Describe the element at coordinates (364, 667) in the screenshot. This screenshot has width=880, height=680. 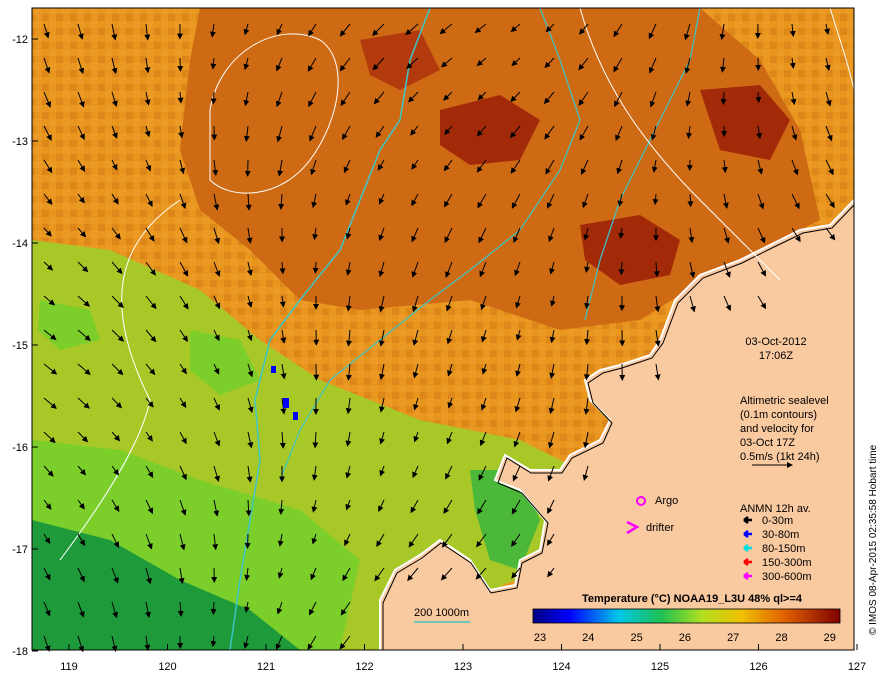
I see `lon-tick-label: 122` at that location.